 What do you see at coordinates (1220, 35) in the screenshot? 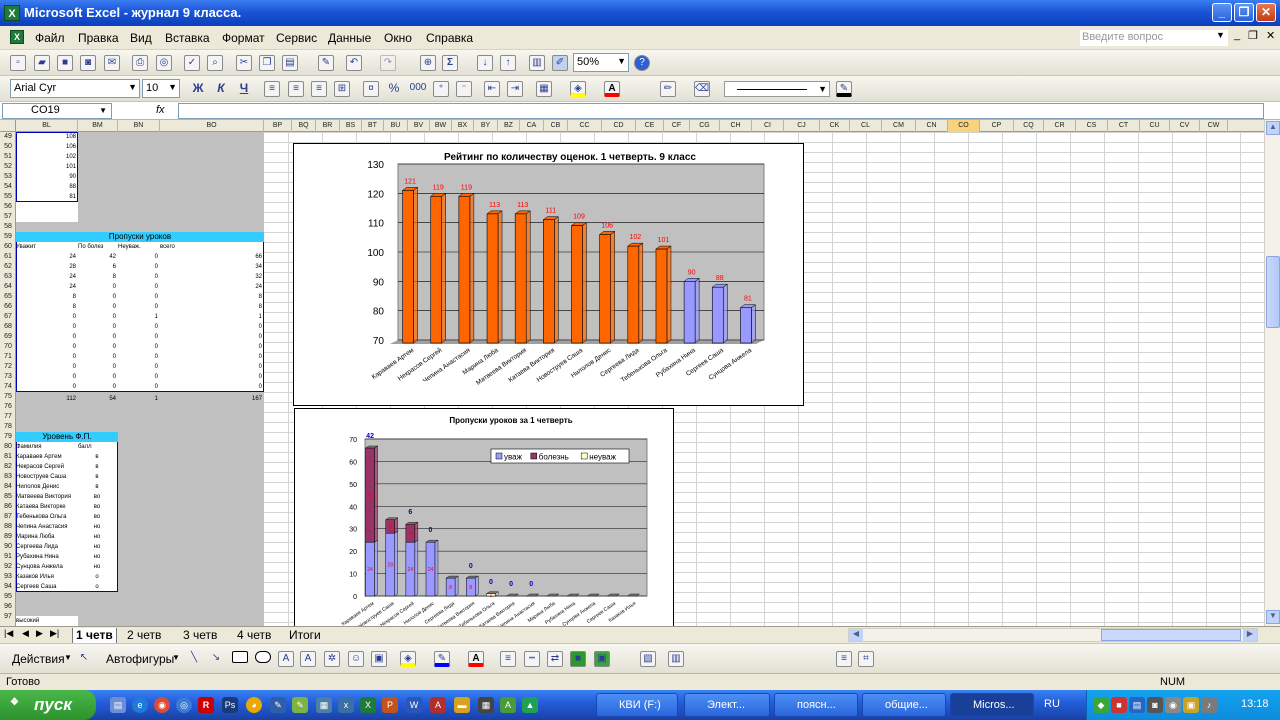
I see `help-dropdown-icon: ▼` at bounding box center [1220, 35].